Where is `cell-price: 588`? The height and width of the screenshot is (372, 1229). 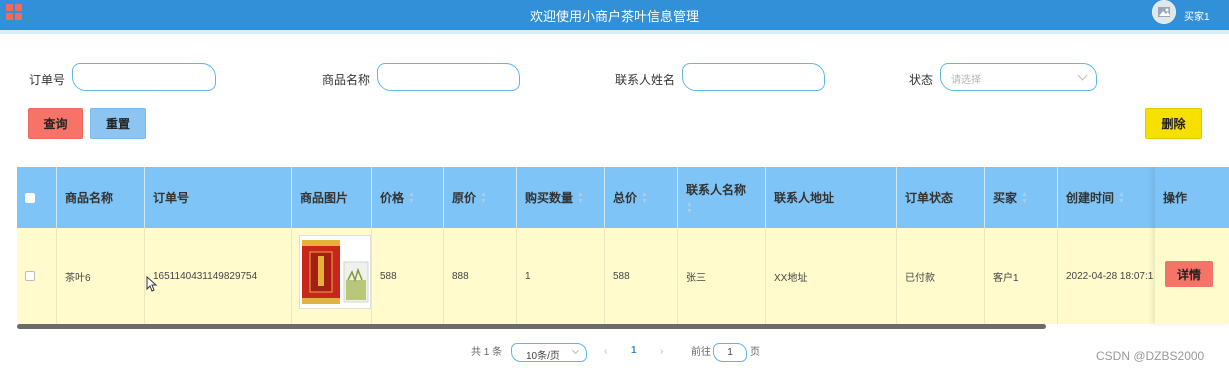
cell-price: 588 is located at coordinates (408, 276).